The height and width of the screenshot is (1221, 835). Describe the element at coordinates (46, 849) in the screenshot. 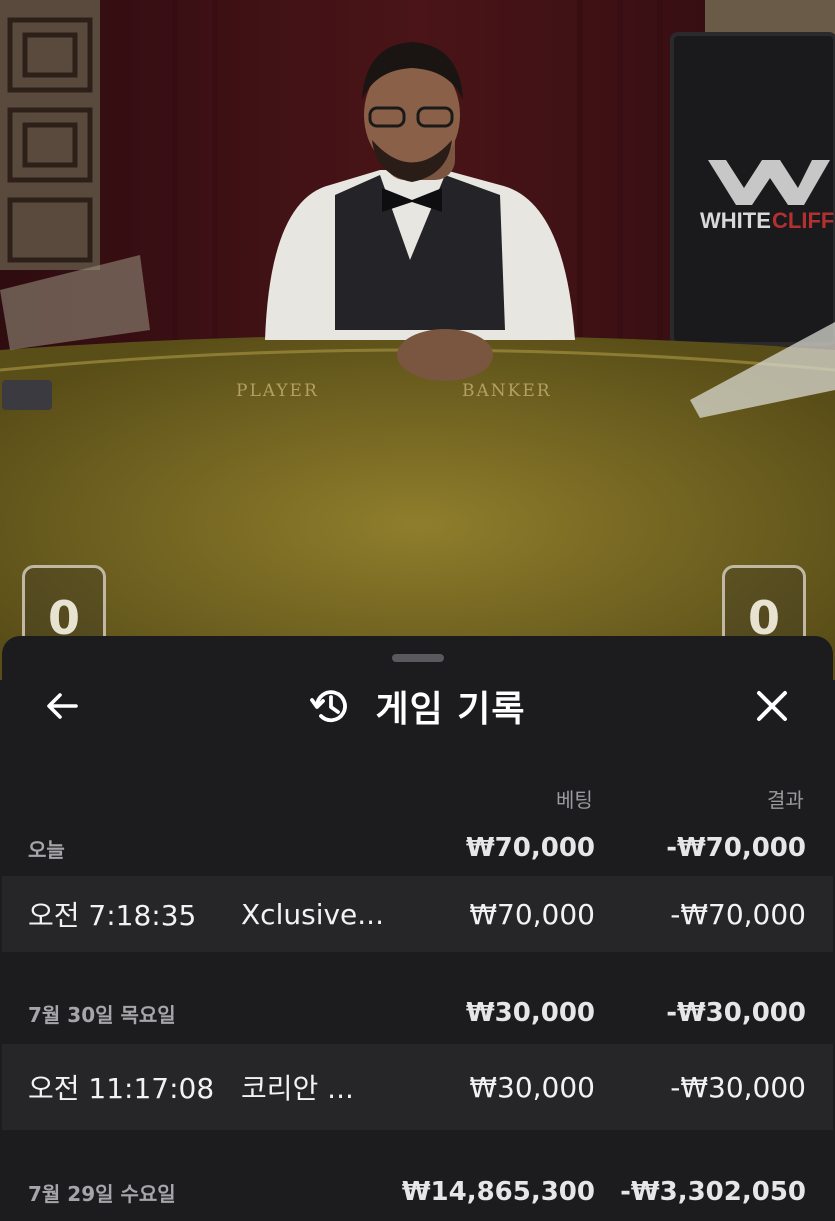

I see `group-date: 오늘` at that location.